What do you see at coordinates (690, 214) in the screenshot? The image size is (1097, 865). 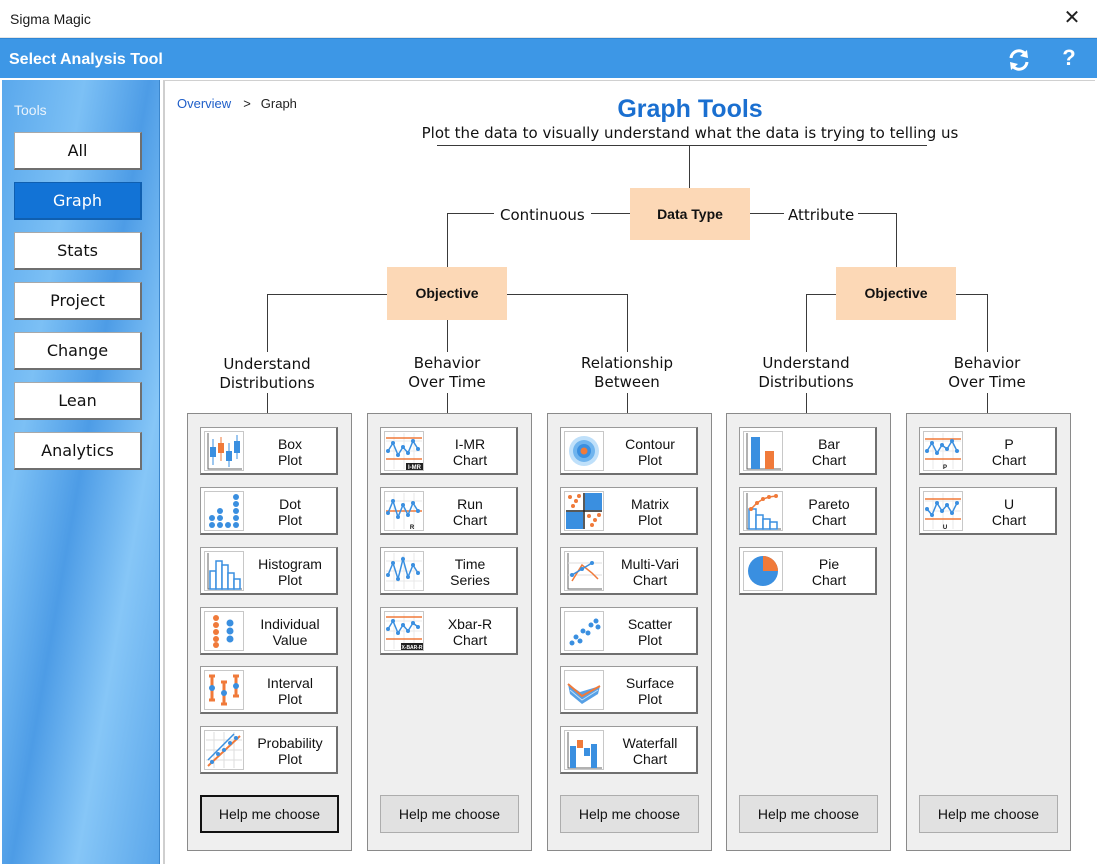 I see `data-type-node: Data Type` at bounding box center [690, 214].